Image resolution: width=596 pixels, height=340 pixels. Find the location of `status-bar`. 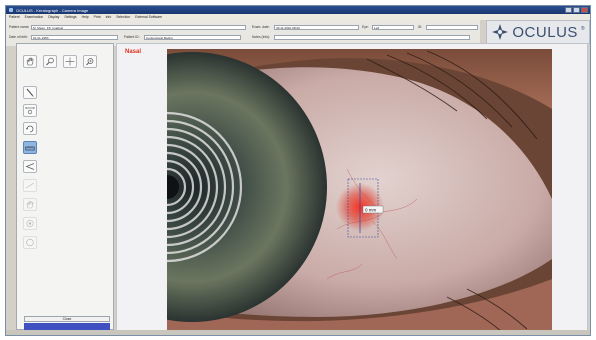

status-bar is located at coordinates (298, 332).